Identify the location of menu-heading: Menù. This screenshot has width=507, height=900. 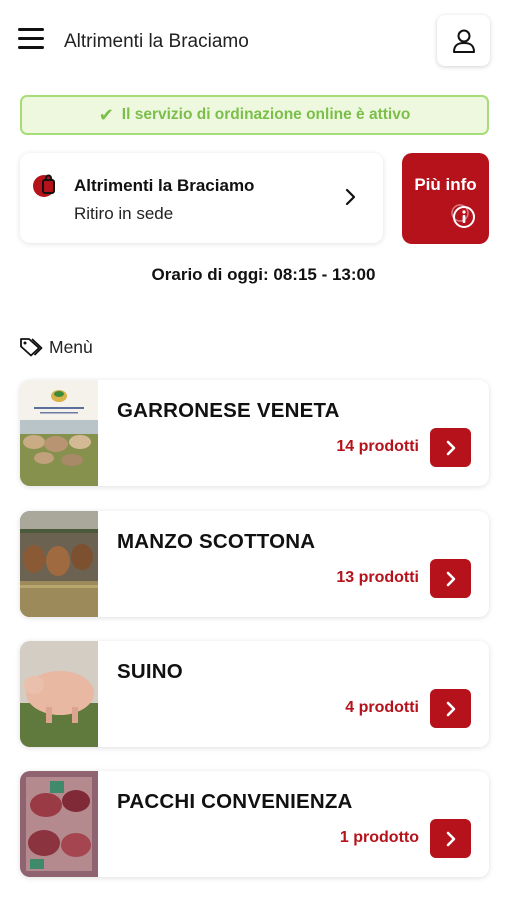
(56, 347).